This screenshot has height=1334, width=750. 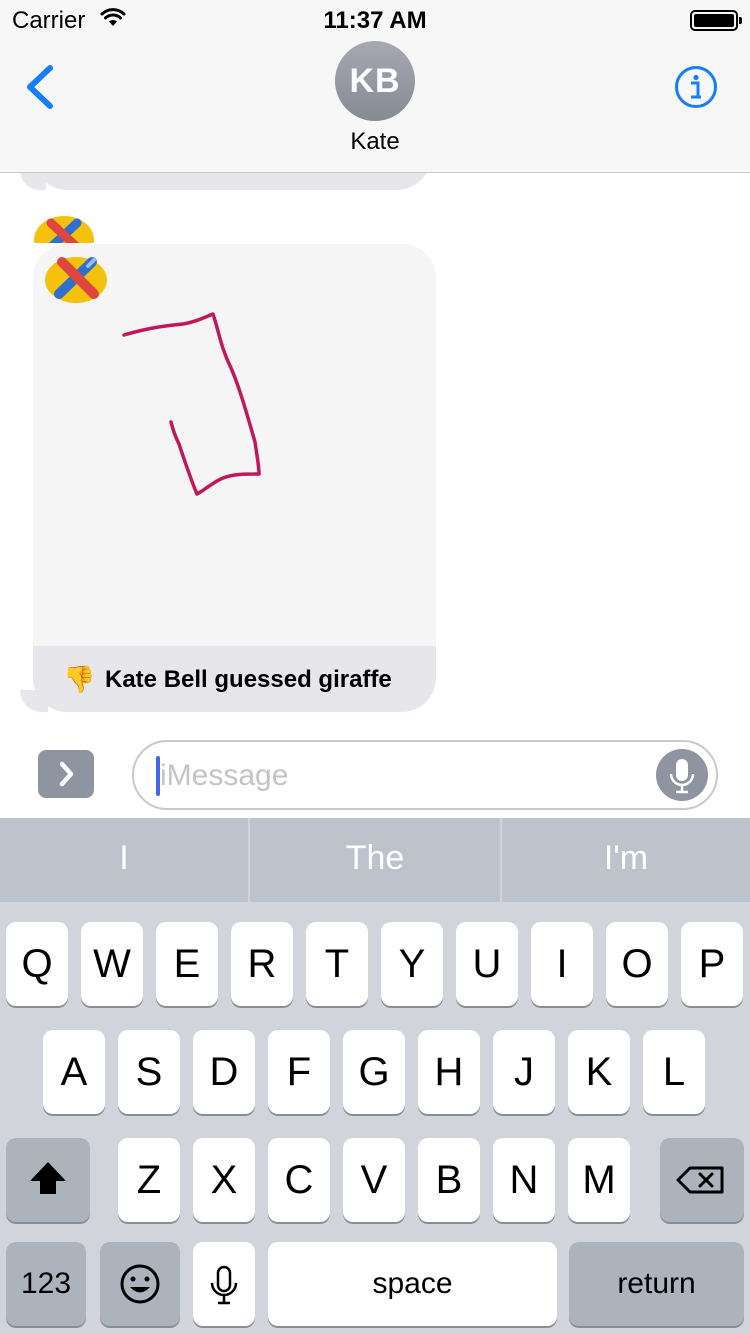 I want to click on return-key: return, so click(x=656, y=1284).